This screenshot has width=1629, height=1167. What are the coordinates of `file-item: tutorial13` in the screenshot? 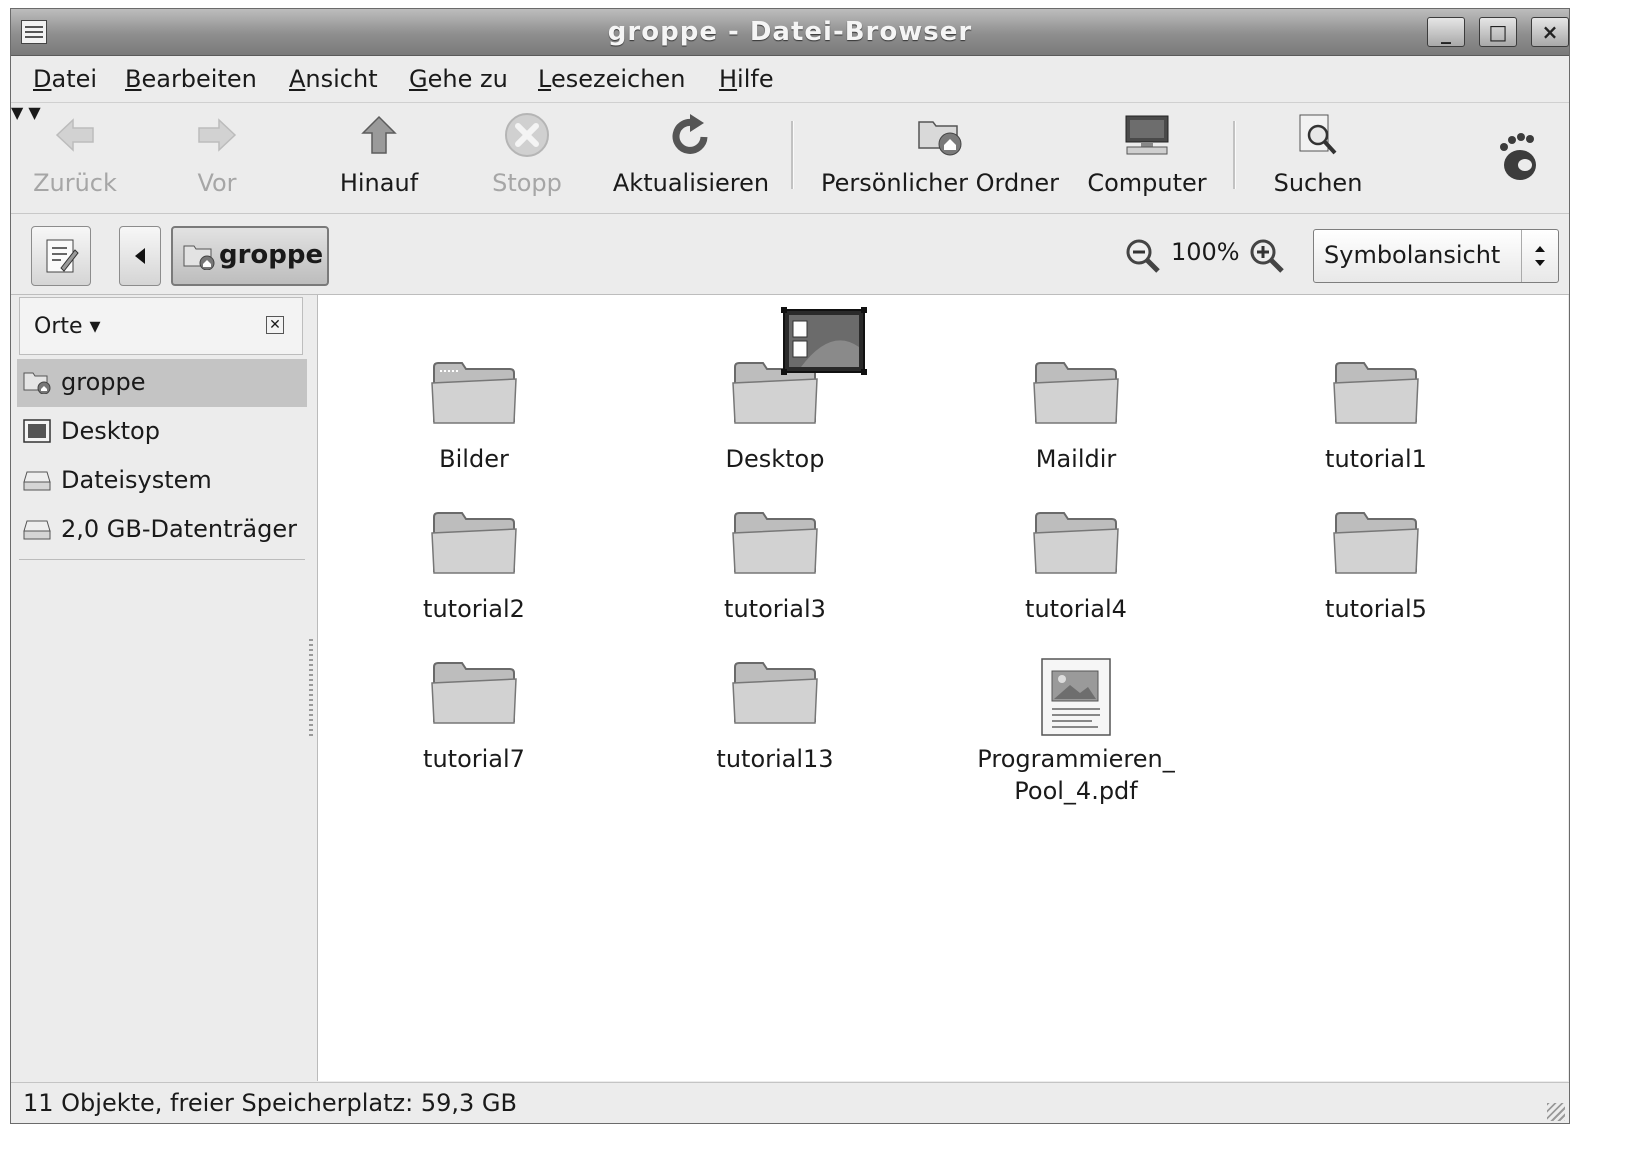 It's located at (775, 716).